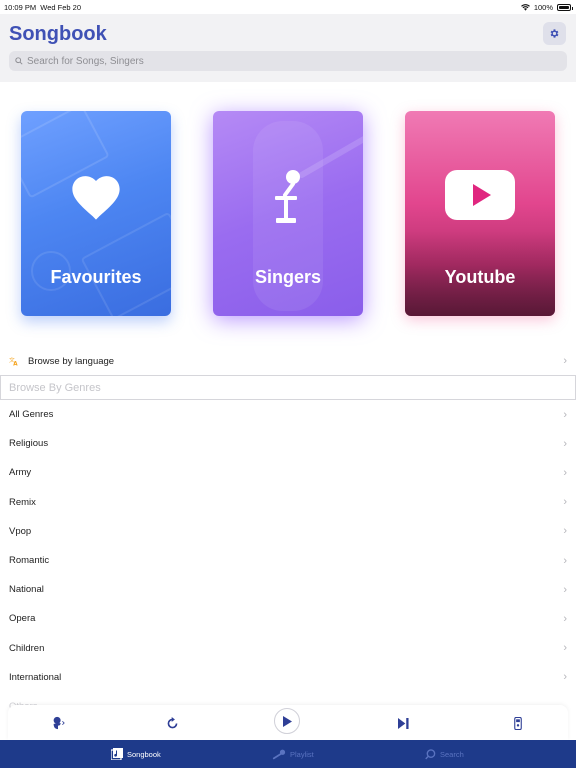 This screenshot has width=576, height=768. I want to click on battery-percent: 100%, so click(543, 7).